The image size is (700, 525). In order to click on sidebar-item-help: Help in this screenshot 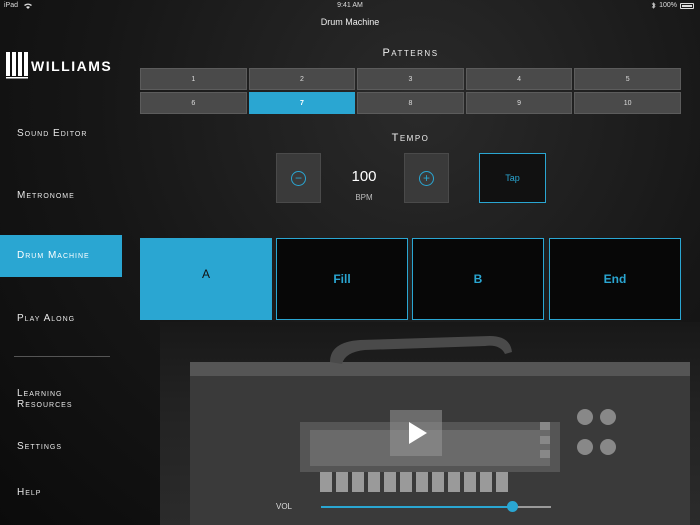, I will do `click(61, 492)`.